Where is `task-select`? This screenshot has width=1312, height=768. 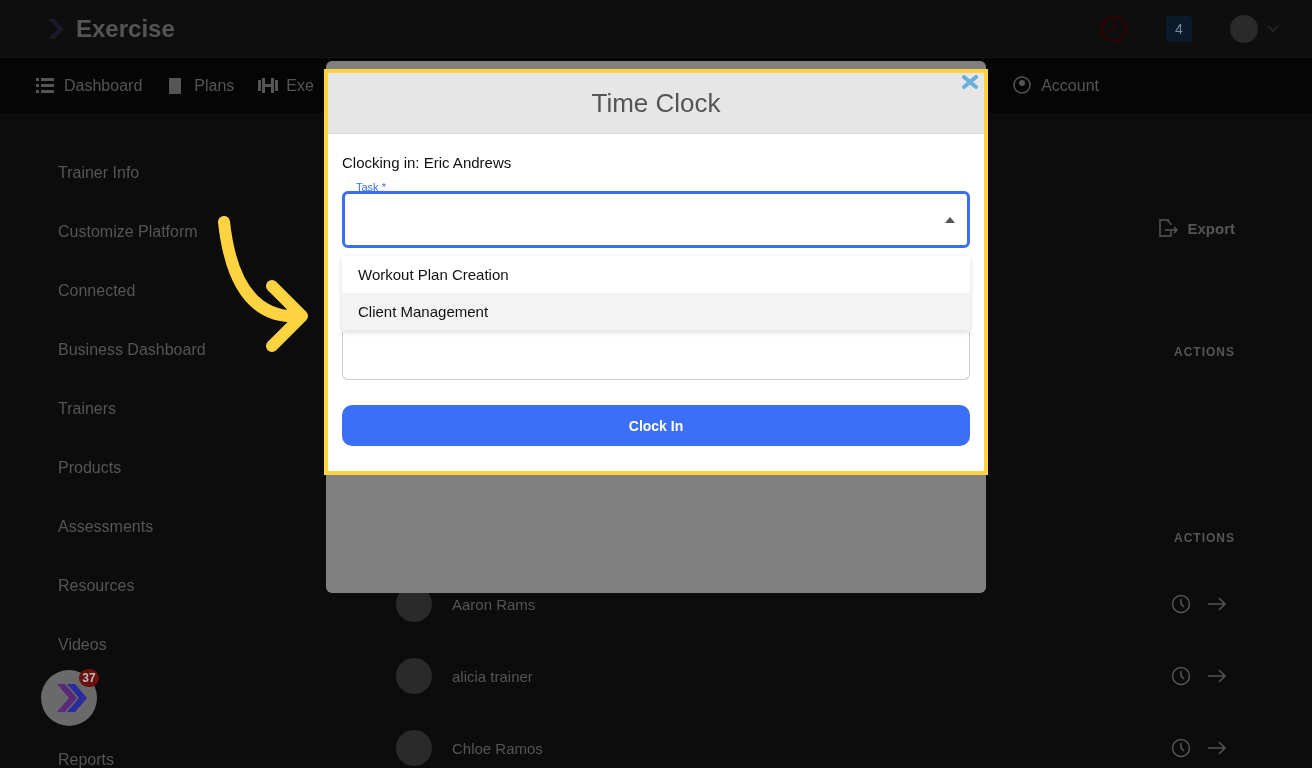 task-select is located at coordinates (656, 219).